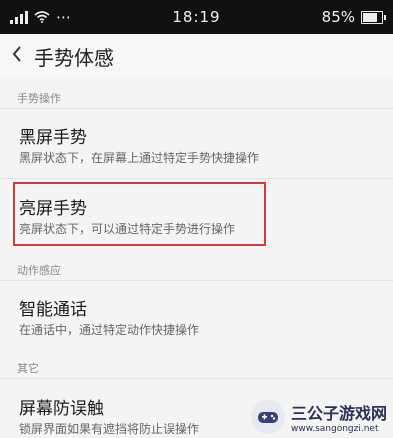 This screenshot has width=393, height=438. Describe the element at coordinates (196, 56) in the screenshot. I see `page-header: 手势体感` at that location.